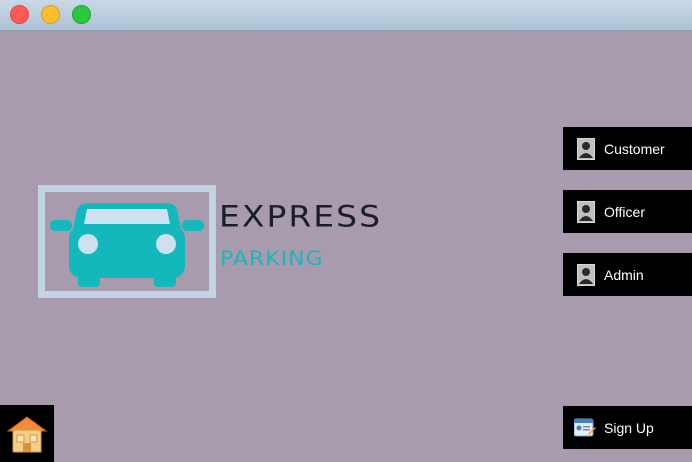 This screenshot has height=462, width=692. Describe the element at coordinates (301, 216) in the screenshot. I see `brand-name-express: EXPRESS` at that location.